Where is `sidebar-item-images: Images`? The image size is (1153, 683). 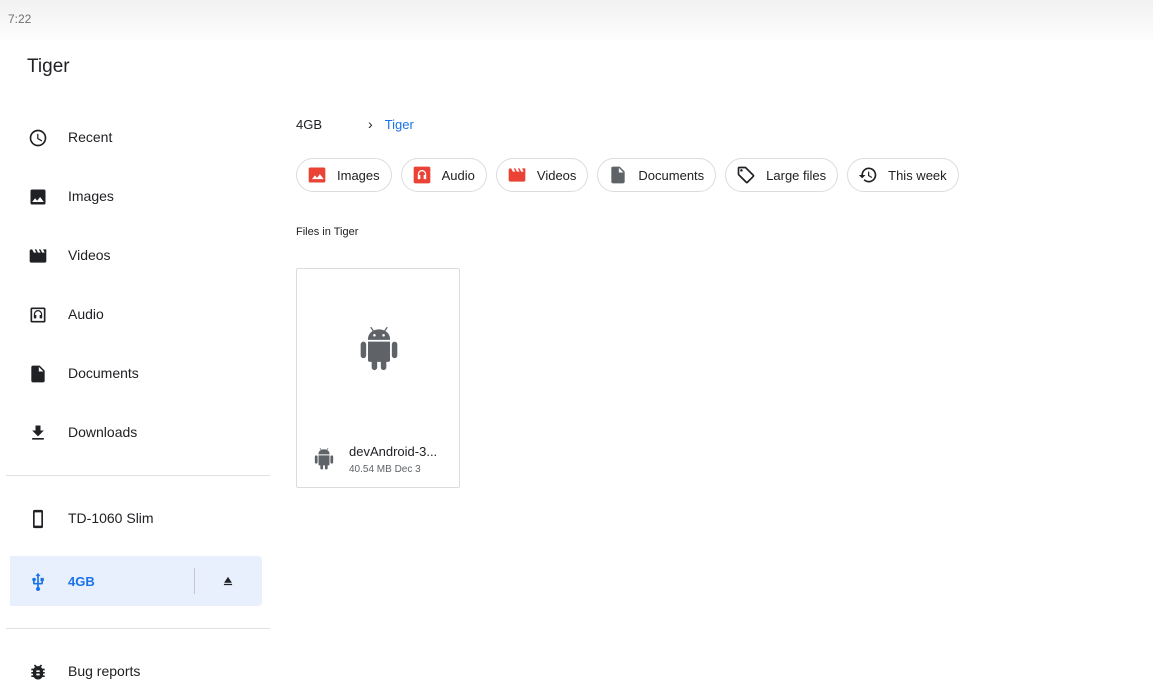
sidebar-item-images: Images is located at coordinates (136, 196).